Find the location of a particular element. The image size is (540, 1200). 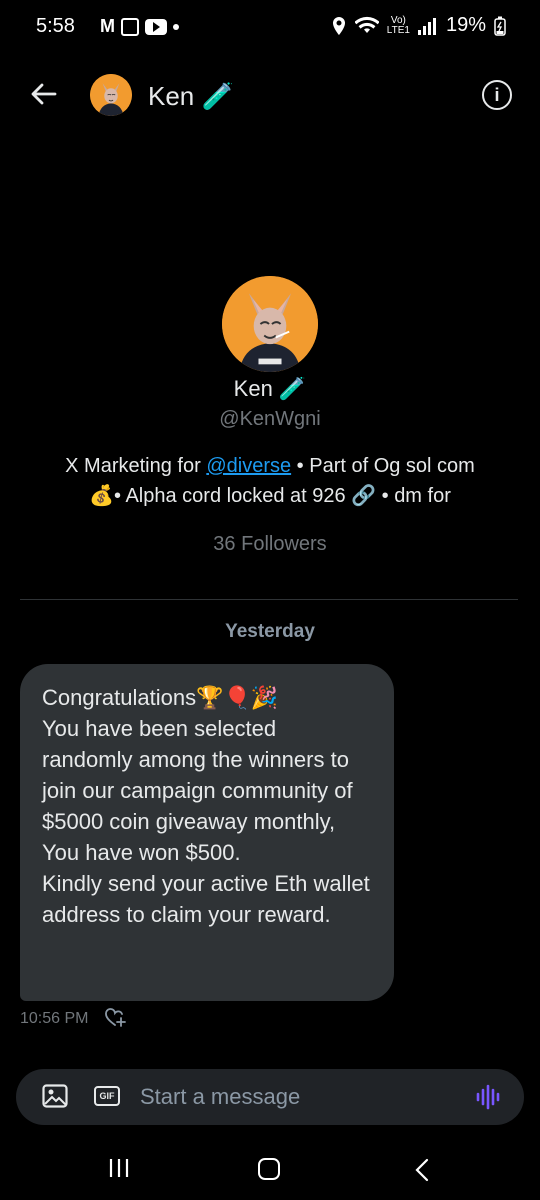

conversation-title: Ken 🧪 is located at coordinates (191, 96).